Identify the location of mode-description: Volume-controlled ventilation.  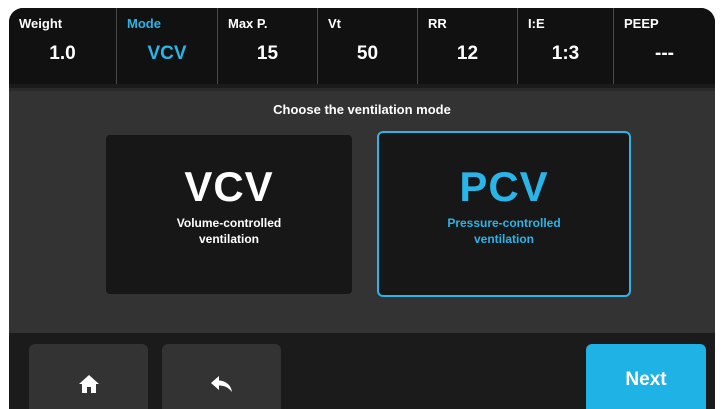
(229, 231).